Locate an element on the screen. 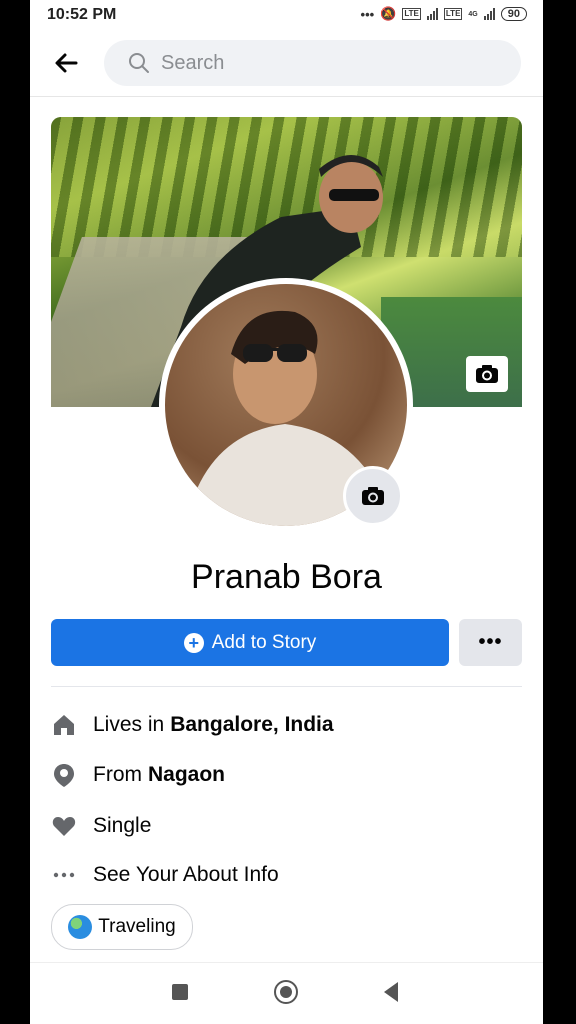 The image size is (576, 1024). info-lives-in: Lives in Bangalore, India is located at coordinates (286, 725).